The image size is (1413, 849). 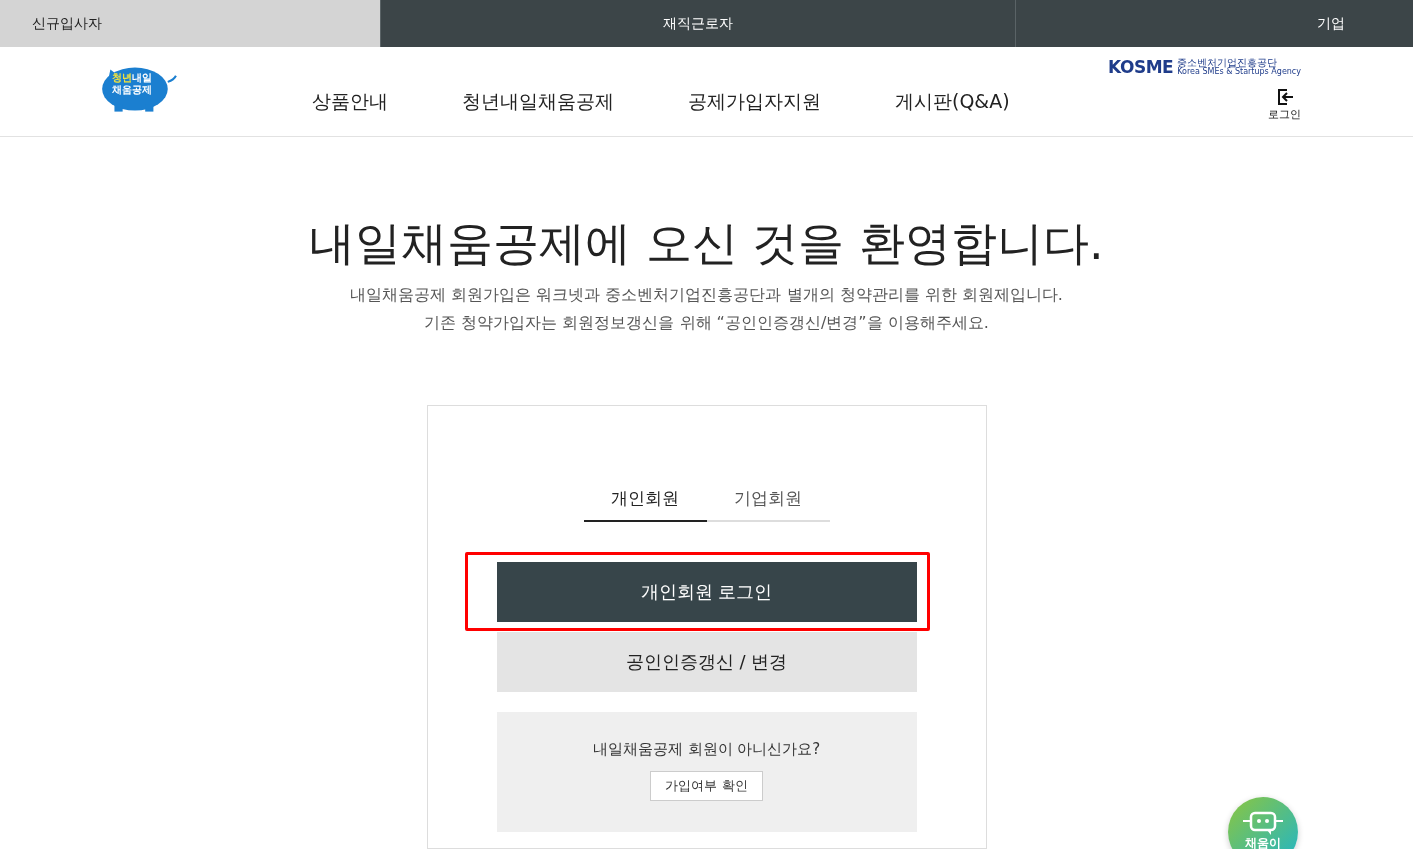 What do you see at coordinates (706, 323) in the screenshot?
I see `welcome-text: 기존 청약가입자는 회원정보갱신을 위해 “공인인증갱신/변경”을 이용해주세요.` at bounding box center [706, 323].